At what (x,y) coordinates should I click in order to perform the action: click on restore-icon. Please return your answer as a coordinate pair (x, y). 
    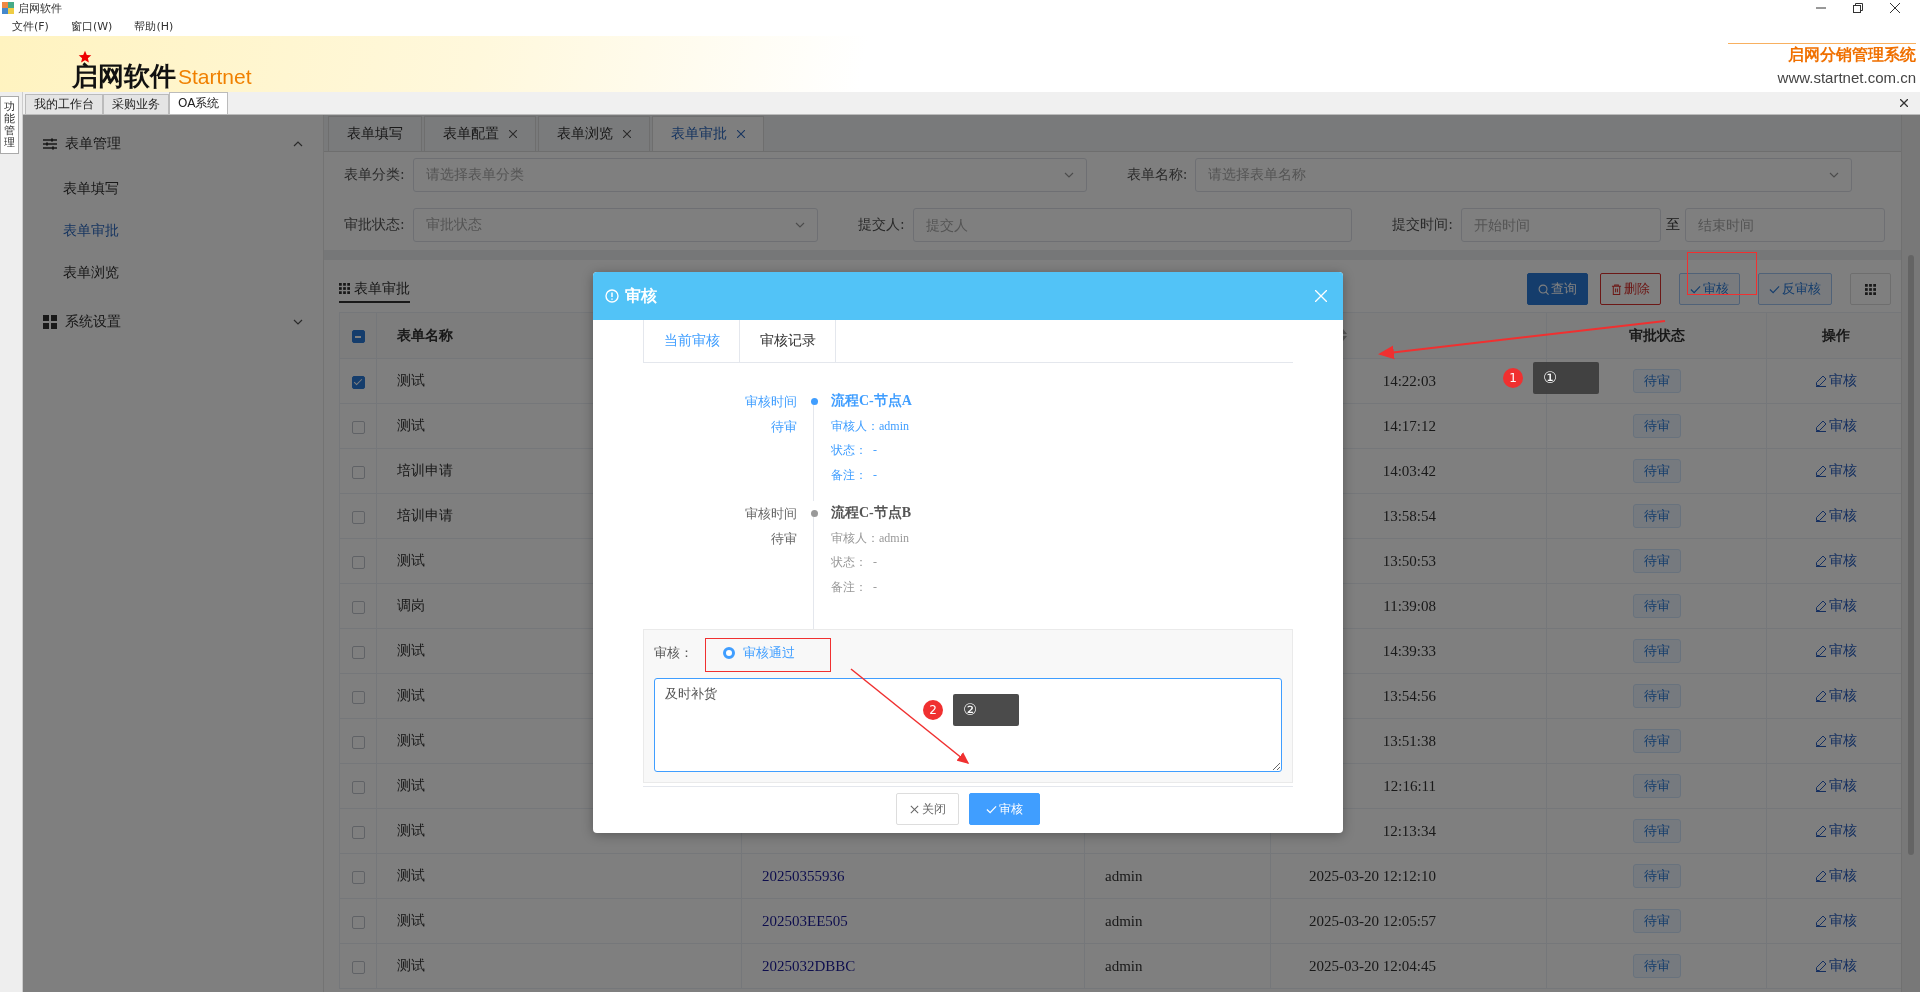
    Looking at the image, I should click on (1858, 8).